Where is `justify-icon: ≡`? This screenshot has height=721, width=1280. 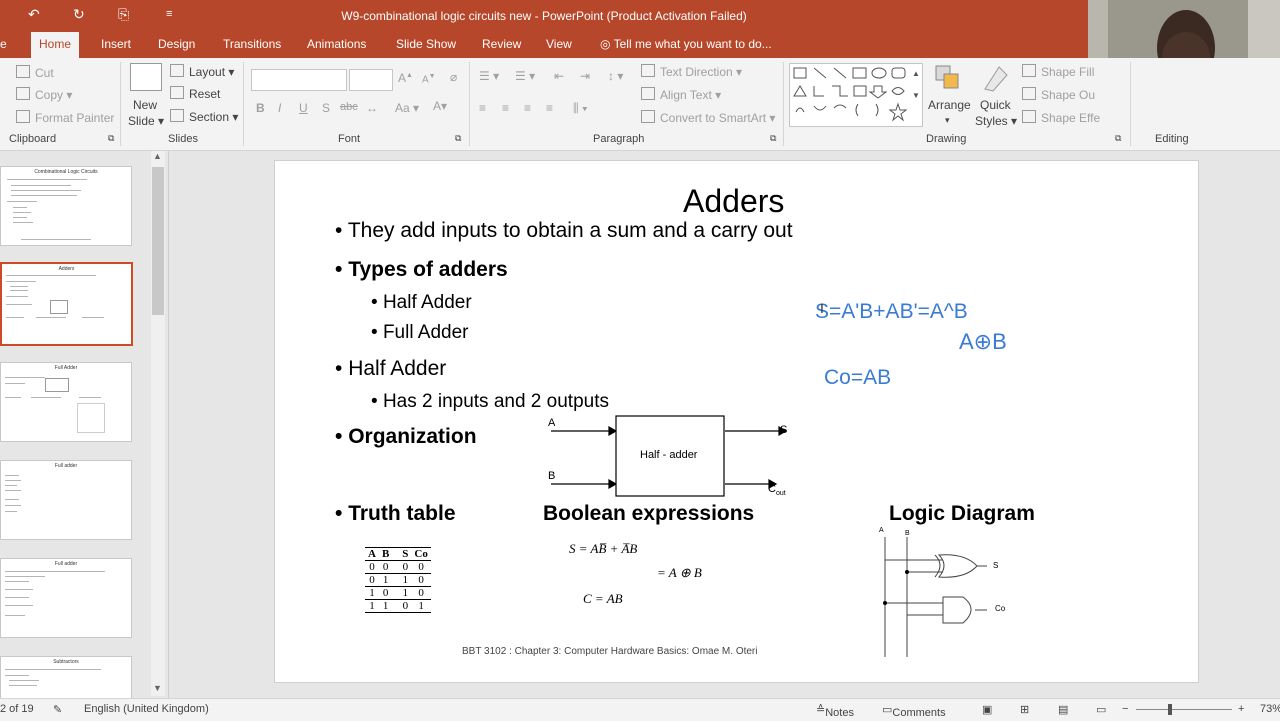 justify-icon: ≡ is located at coordinates (549, 108).